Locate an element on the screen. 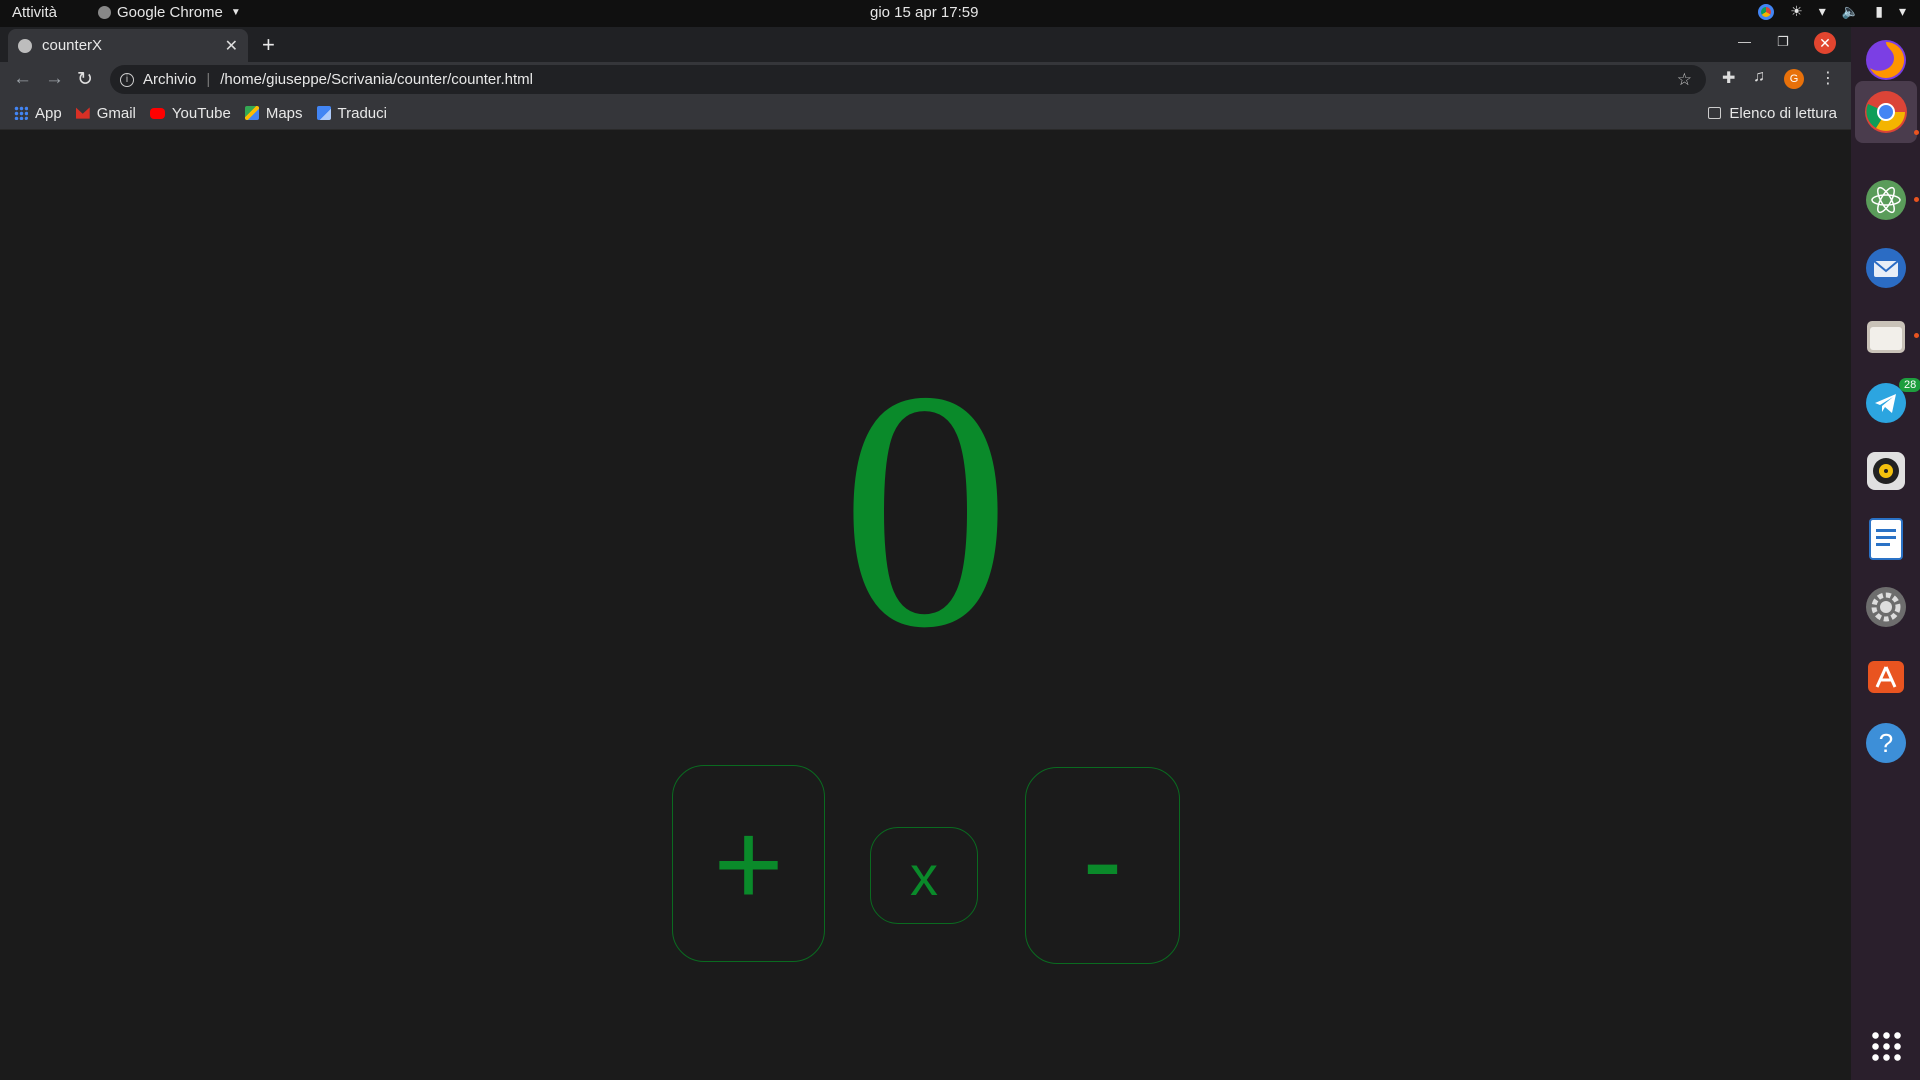 This screenshot has height=1080, width=1920. power-menu-chevron-icon: ▾ is located at coordinates (1902, 11).